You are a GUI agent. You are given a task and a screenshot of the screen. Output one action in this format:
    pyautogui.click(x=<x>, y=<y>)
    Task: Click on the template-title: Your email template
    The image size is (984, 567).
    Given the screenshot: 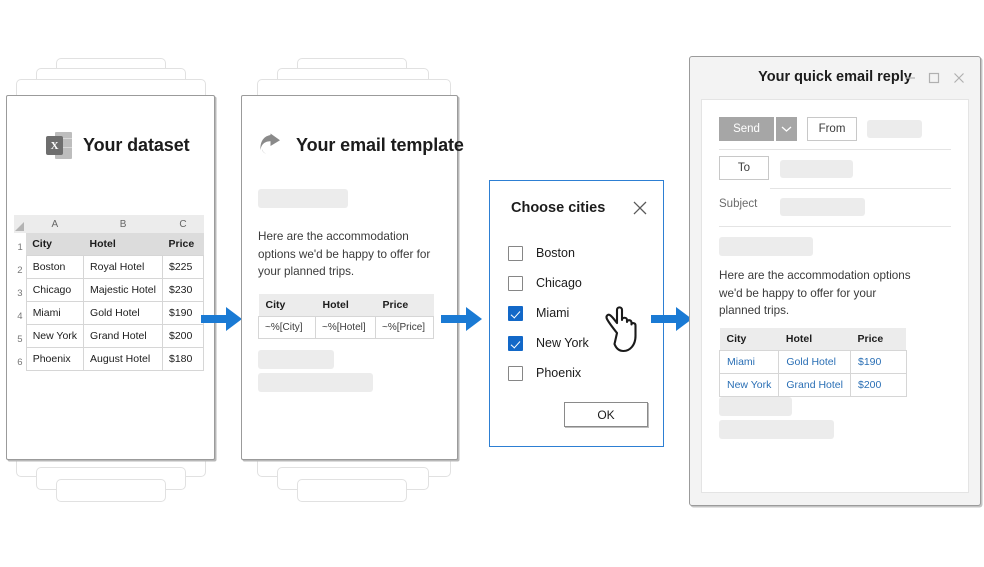 What is the action you would take?
    pyautogui.click(x=380, y=144)
    